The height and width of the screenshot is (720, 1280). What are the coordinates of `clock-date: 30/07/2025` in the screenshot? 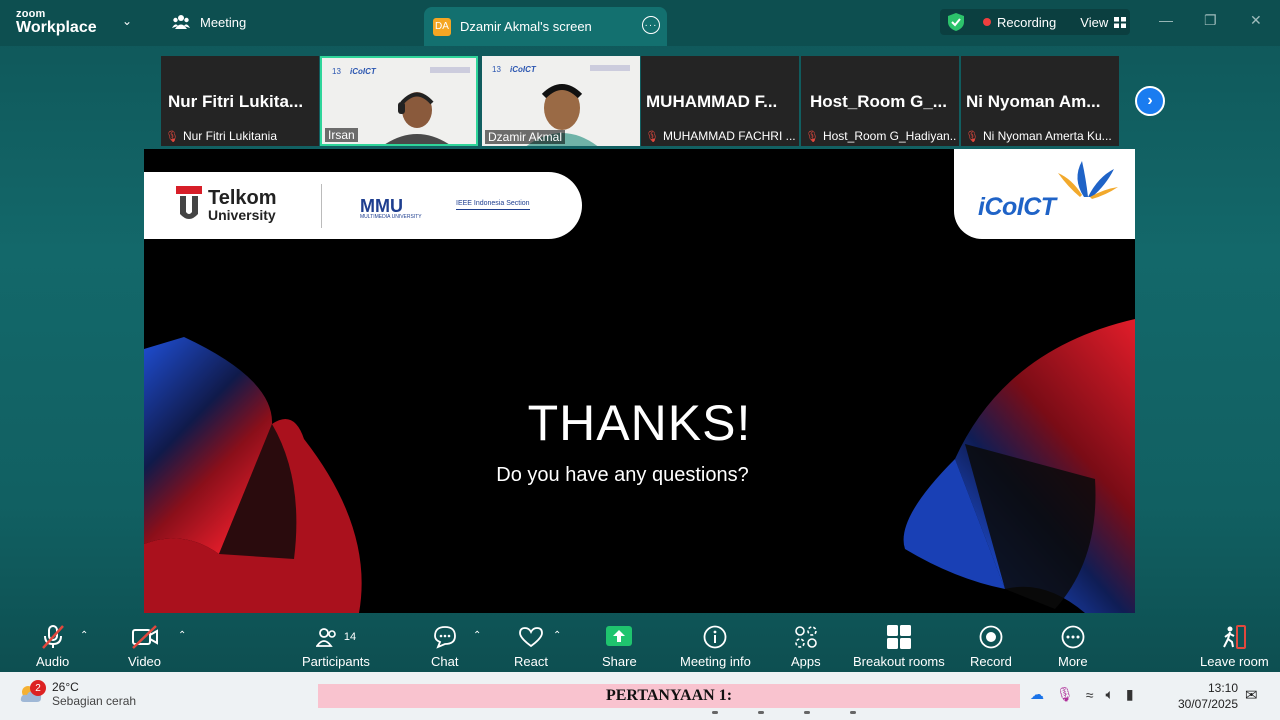 It's located at (1207, 704).